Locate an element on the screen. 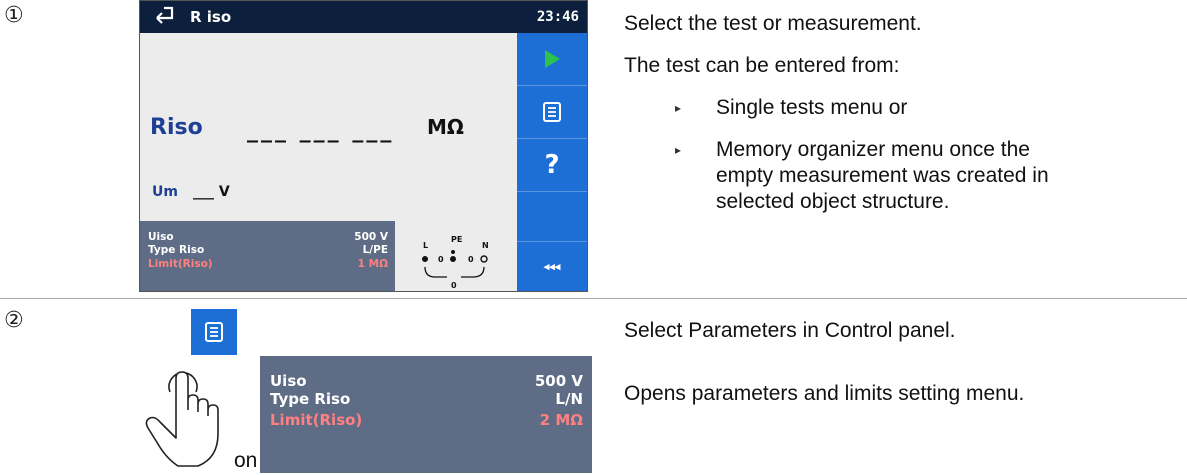 This screenshot has height=475, width=1187. parameters-button is located at coordinates (552, 112).